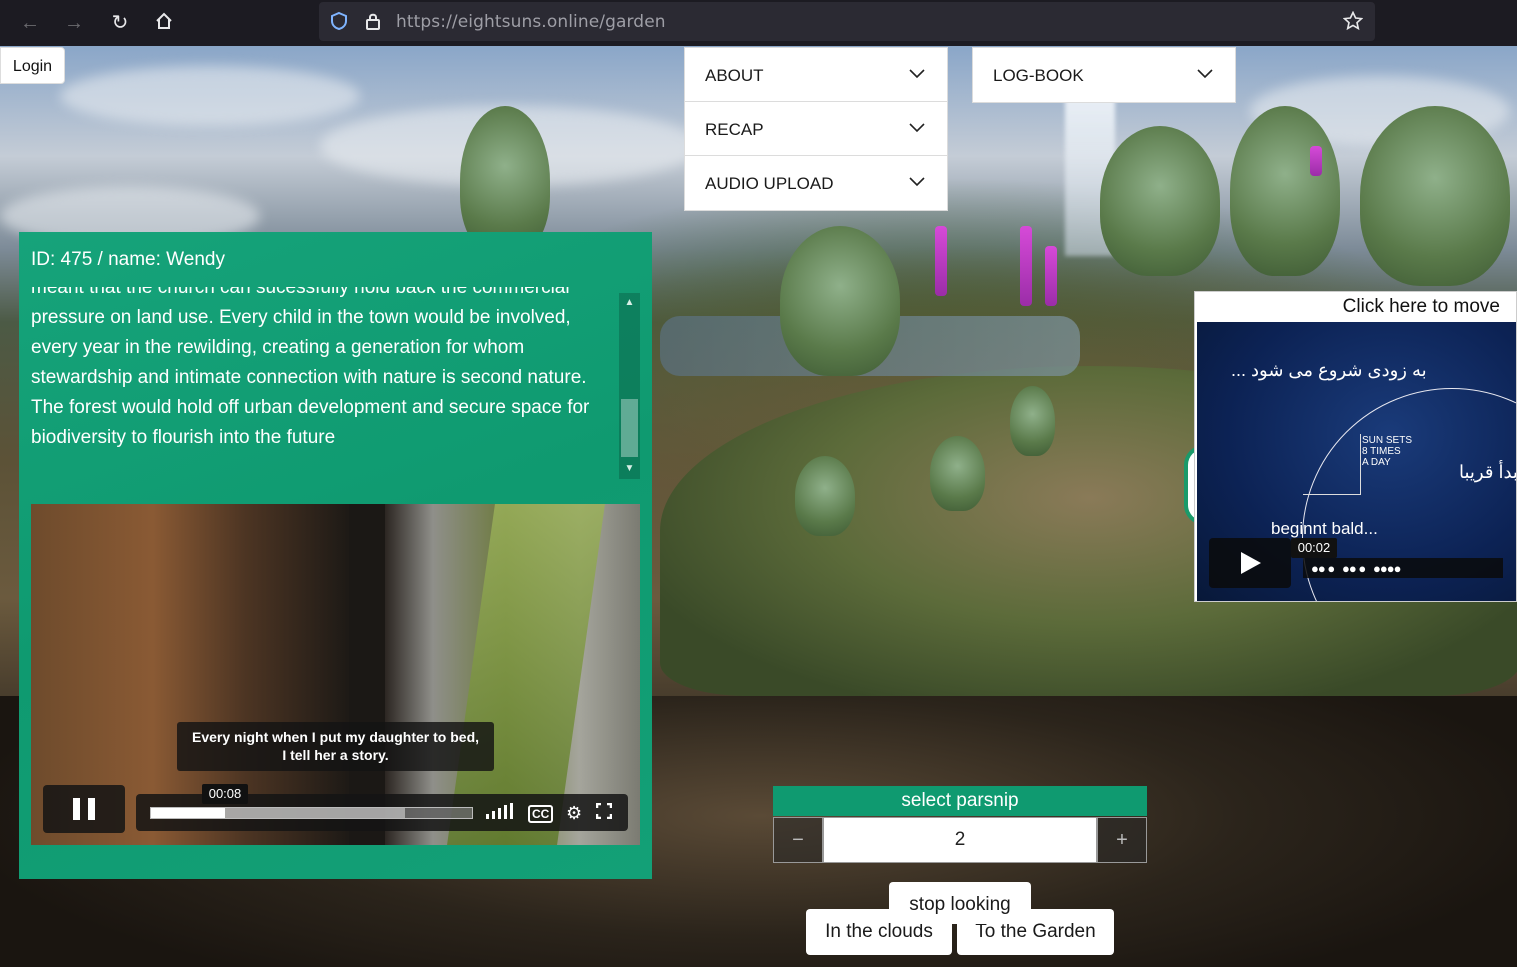 The height and width of the screenshot is (967, 1517). What do you see at coordinates (1314, 548) in the screenshot?
I see `video-time-tooltip: 00:02` at bounding box center [1314, 548].